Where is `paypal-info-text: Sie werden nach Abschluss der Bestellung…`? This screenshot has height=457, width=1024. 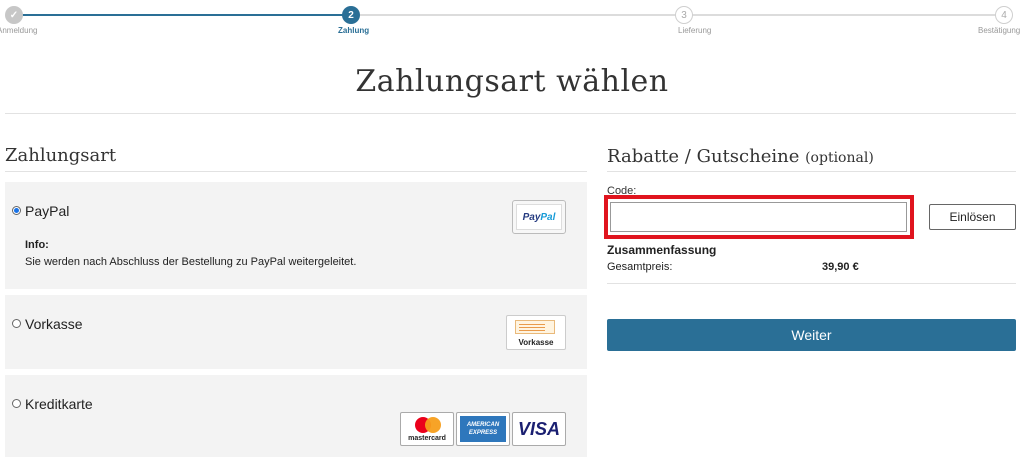 paypal-info-text: Sie werden nach Abschluss der Bestellung… is located at coordinates (191, 262).